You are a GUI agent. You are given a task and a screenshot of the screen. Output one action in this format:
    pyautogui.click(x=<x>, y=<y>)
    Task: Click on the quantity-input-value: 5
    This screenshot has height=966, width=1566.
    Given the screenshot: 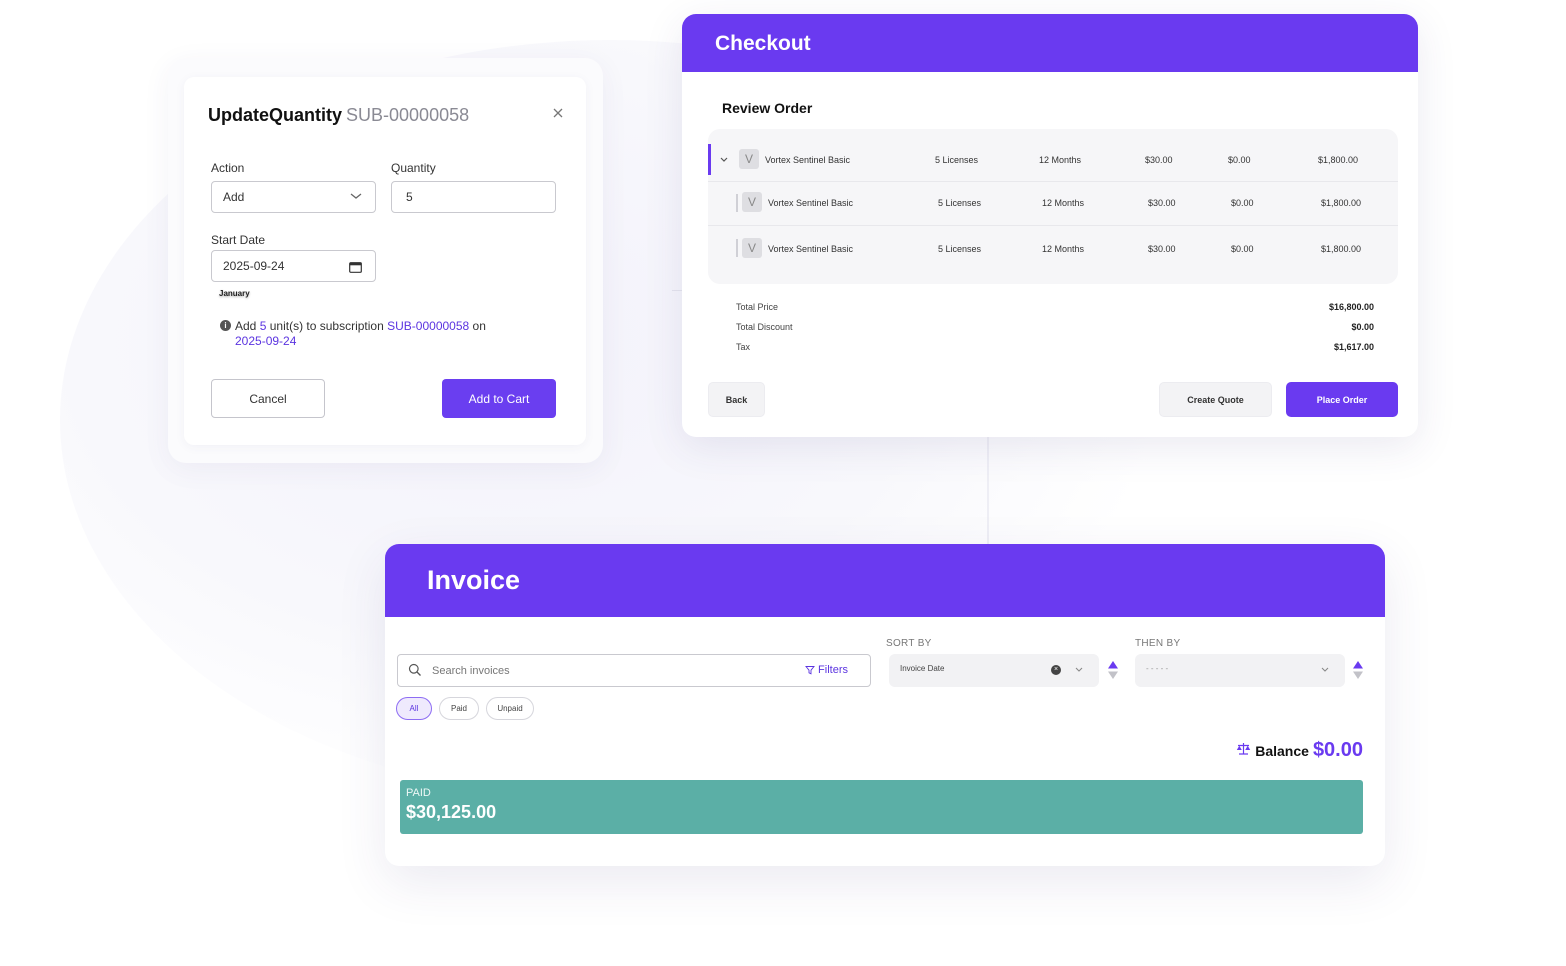 What is the action you would take?
    pyautogui.click(x=409, y=197)
    